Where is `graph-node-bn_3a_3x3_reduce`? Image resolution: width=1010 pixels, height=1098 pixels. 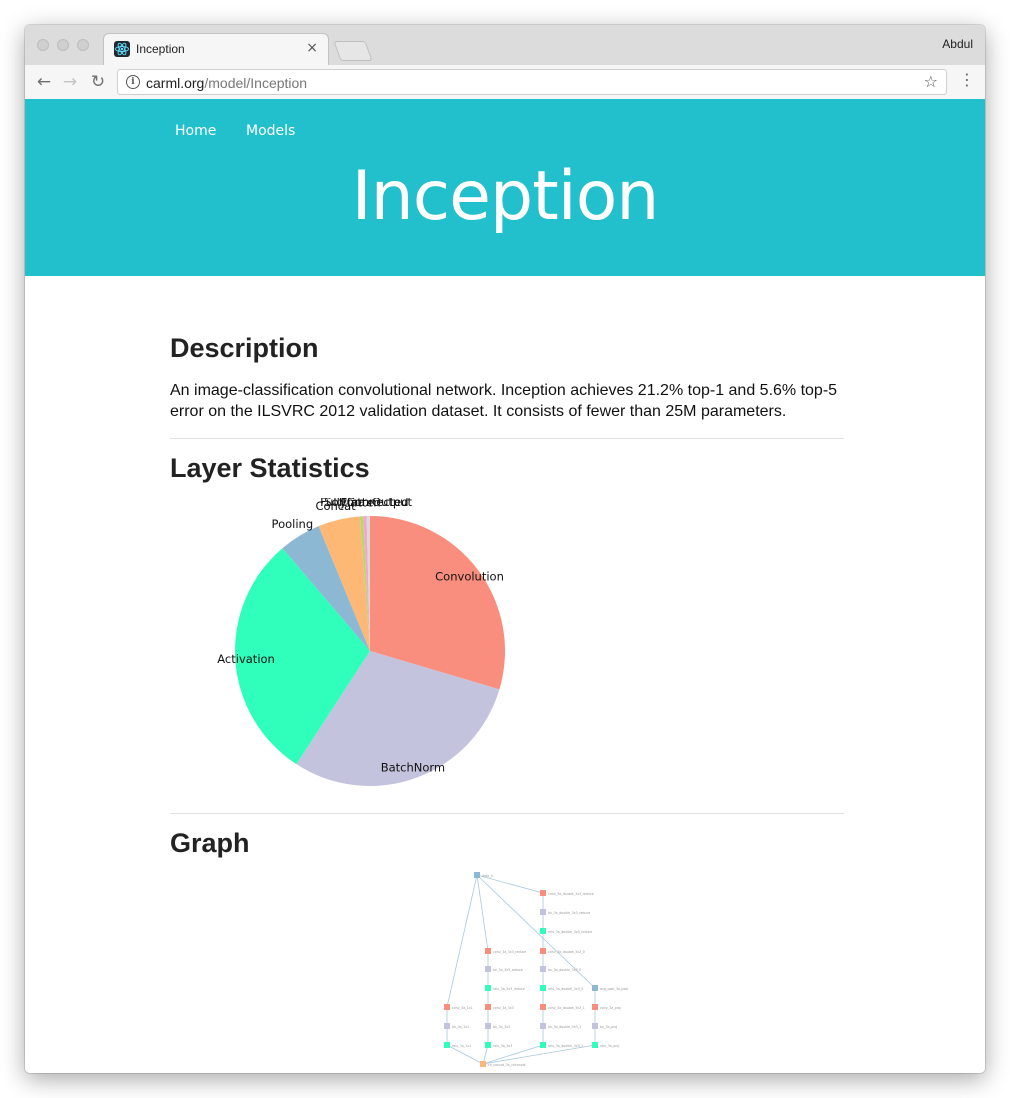 graph-node-bn_3a_3x3_reduce is located at coordinates (488, 969).